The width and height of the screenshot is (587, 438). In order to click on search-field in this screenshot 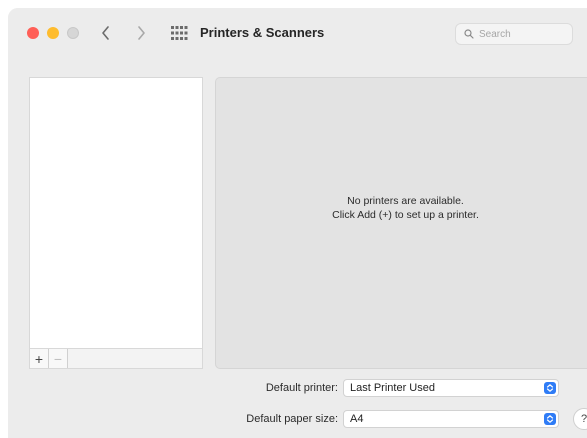, I will do `click(514, 34)`.